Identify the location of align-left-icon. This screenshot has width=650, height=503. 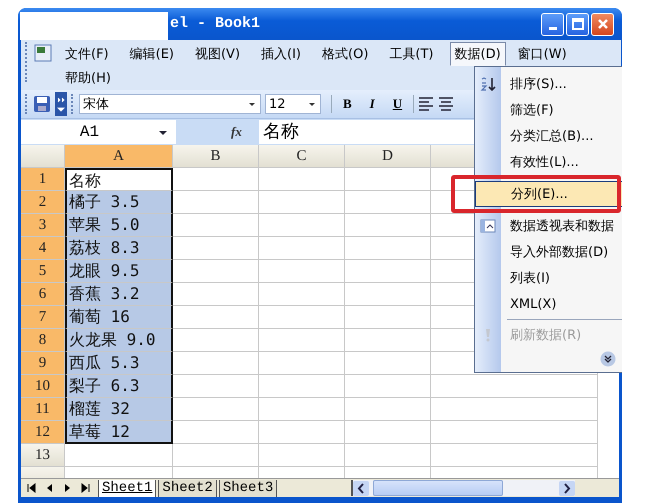
(426, 104).